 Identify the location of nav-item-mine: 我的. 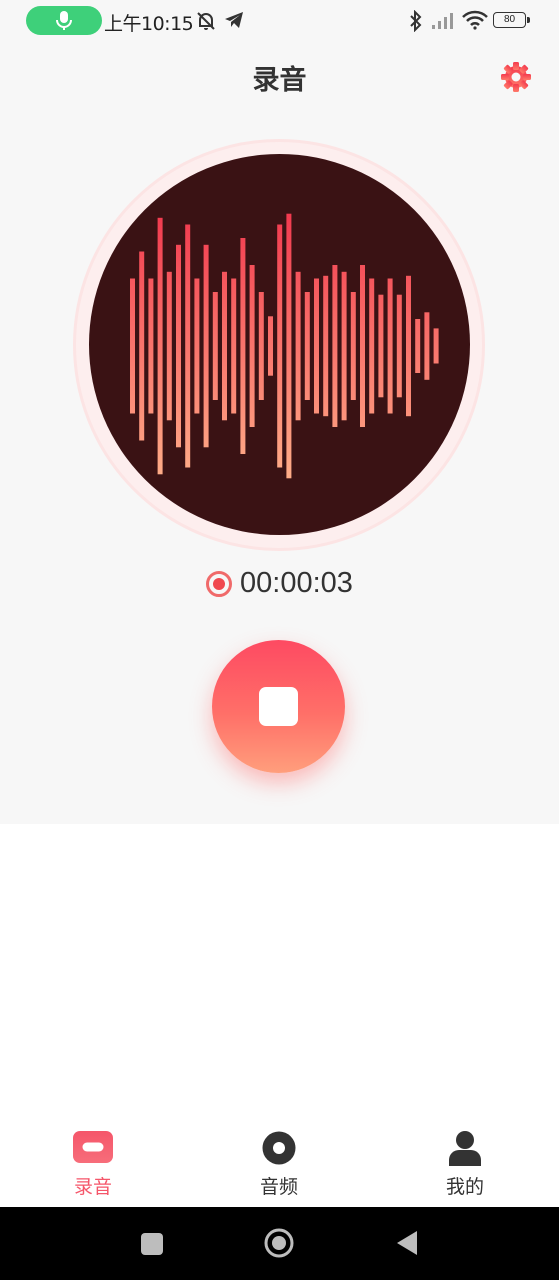
(465, 1166).